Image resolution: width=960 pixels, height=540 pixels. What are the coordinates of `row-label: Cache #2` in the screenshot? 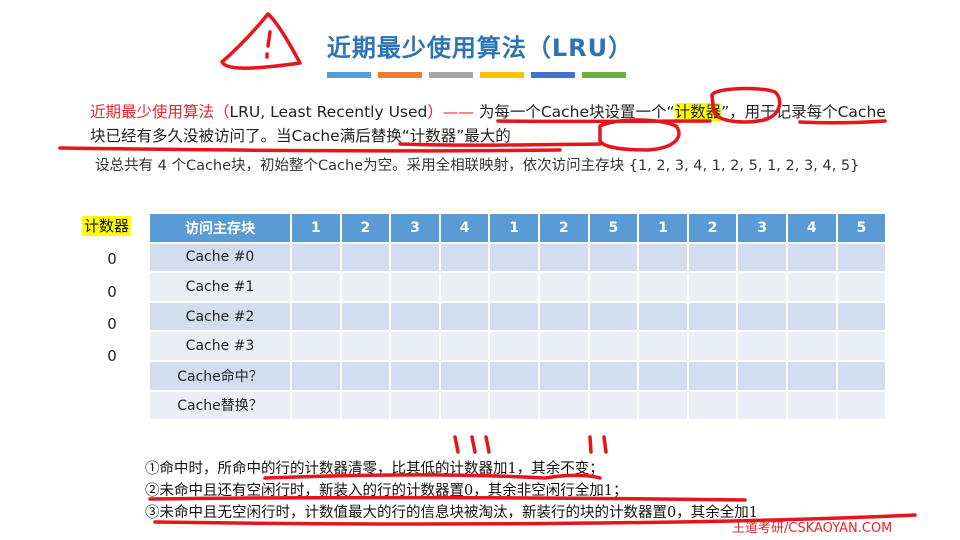 It's located at (220, 316).